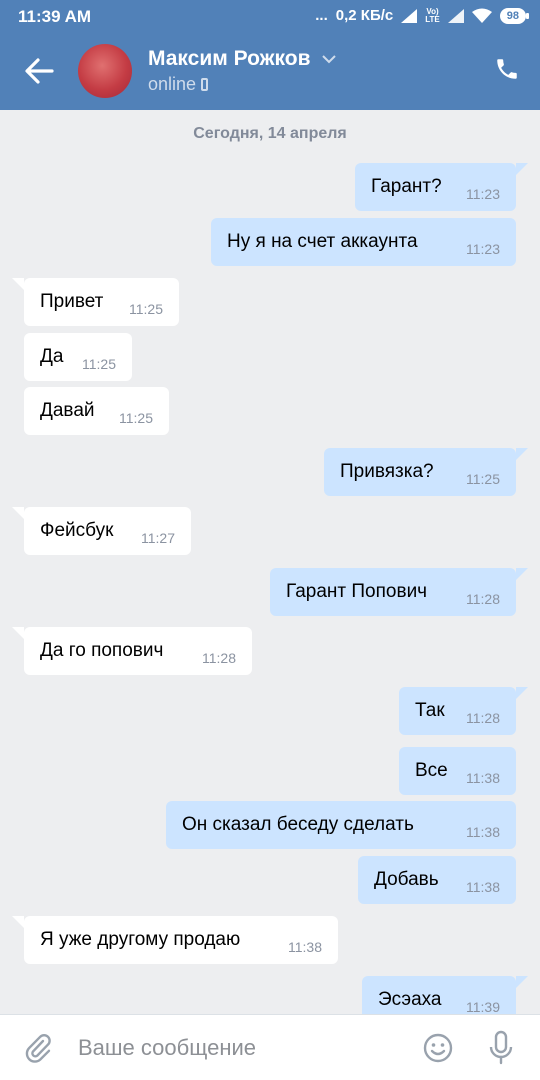 The image size is (540, 1080). I want to click on outgoing-message: Эсэаха 11:39, so click(445, 995).